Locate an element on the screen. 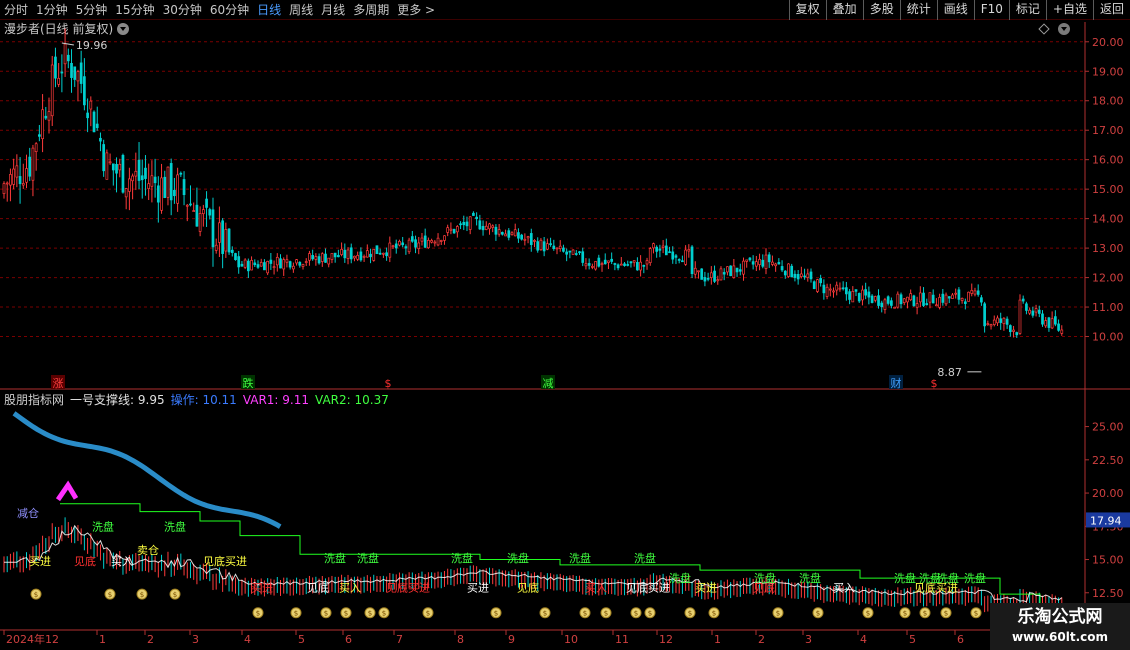  main-y-tick-label: 13.00 is located at coordinates (1108, 248).